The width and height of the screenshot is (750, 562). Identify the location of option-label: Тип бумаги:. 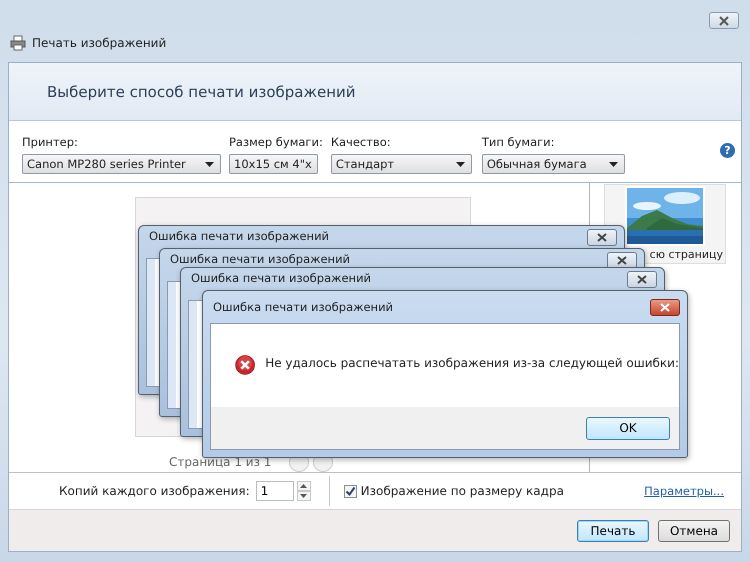
(519, 142).